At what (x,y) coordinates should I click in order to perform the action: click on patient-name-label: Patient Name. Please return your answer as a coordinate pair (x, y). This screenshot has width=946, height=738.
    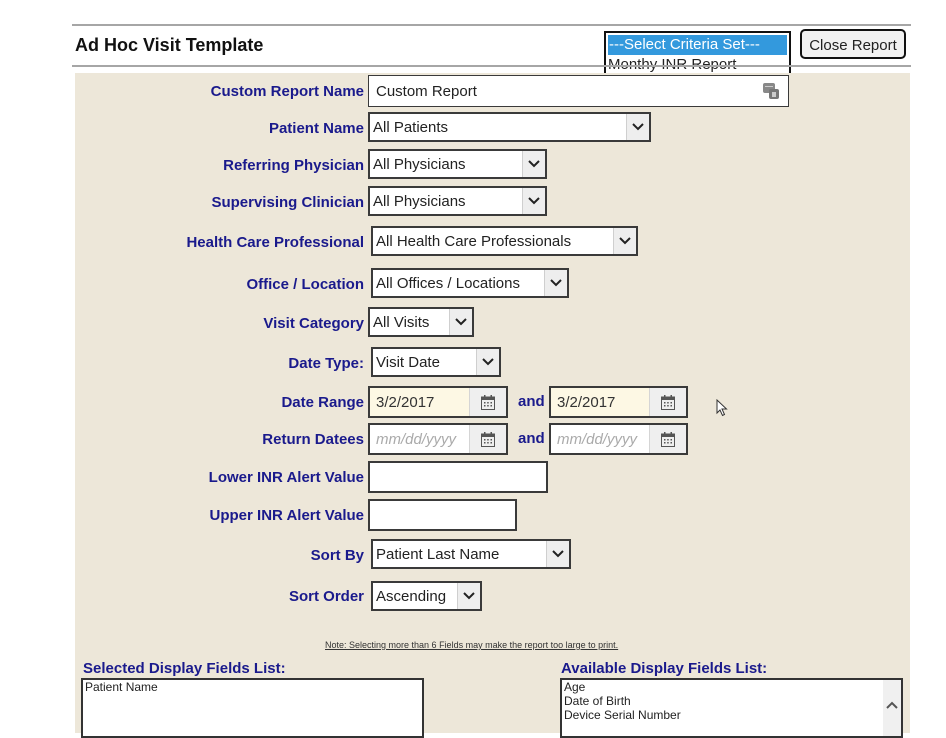
    Looking at the image, I should click on (316, 128).